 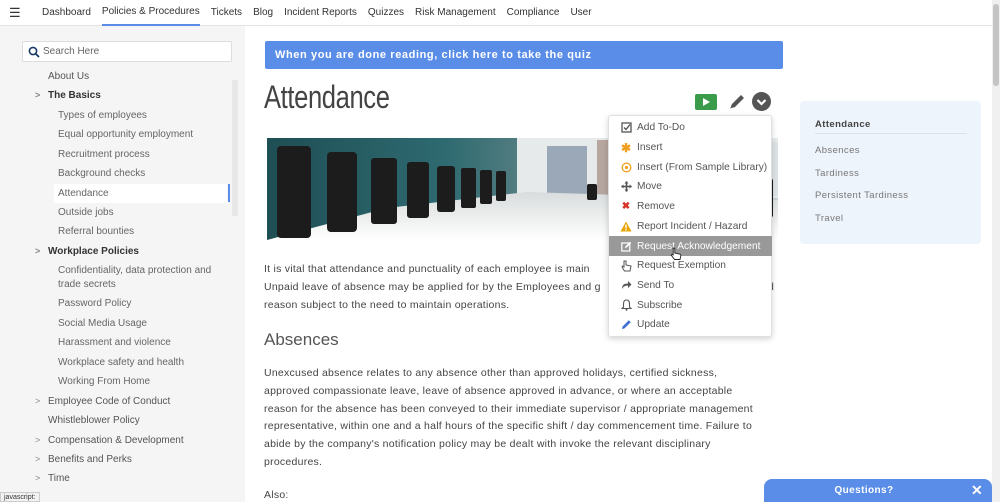 I want to click on menu-item-request-exemption: Request Exemption, so click(x=690, y=266).